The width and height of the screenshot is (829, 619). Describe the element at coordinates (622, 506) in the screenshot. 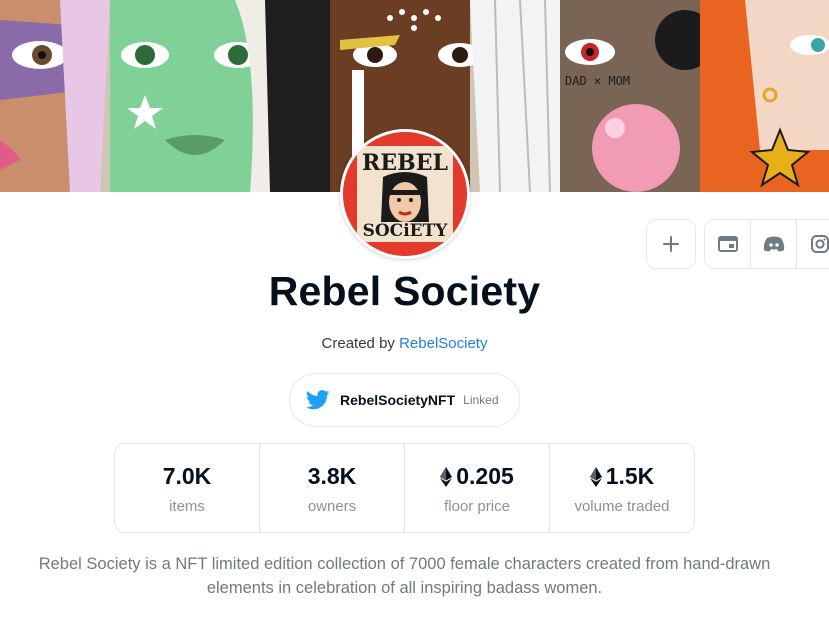

I see `stat-label: volume traded` at that location.